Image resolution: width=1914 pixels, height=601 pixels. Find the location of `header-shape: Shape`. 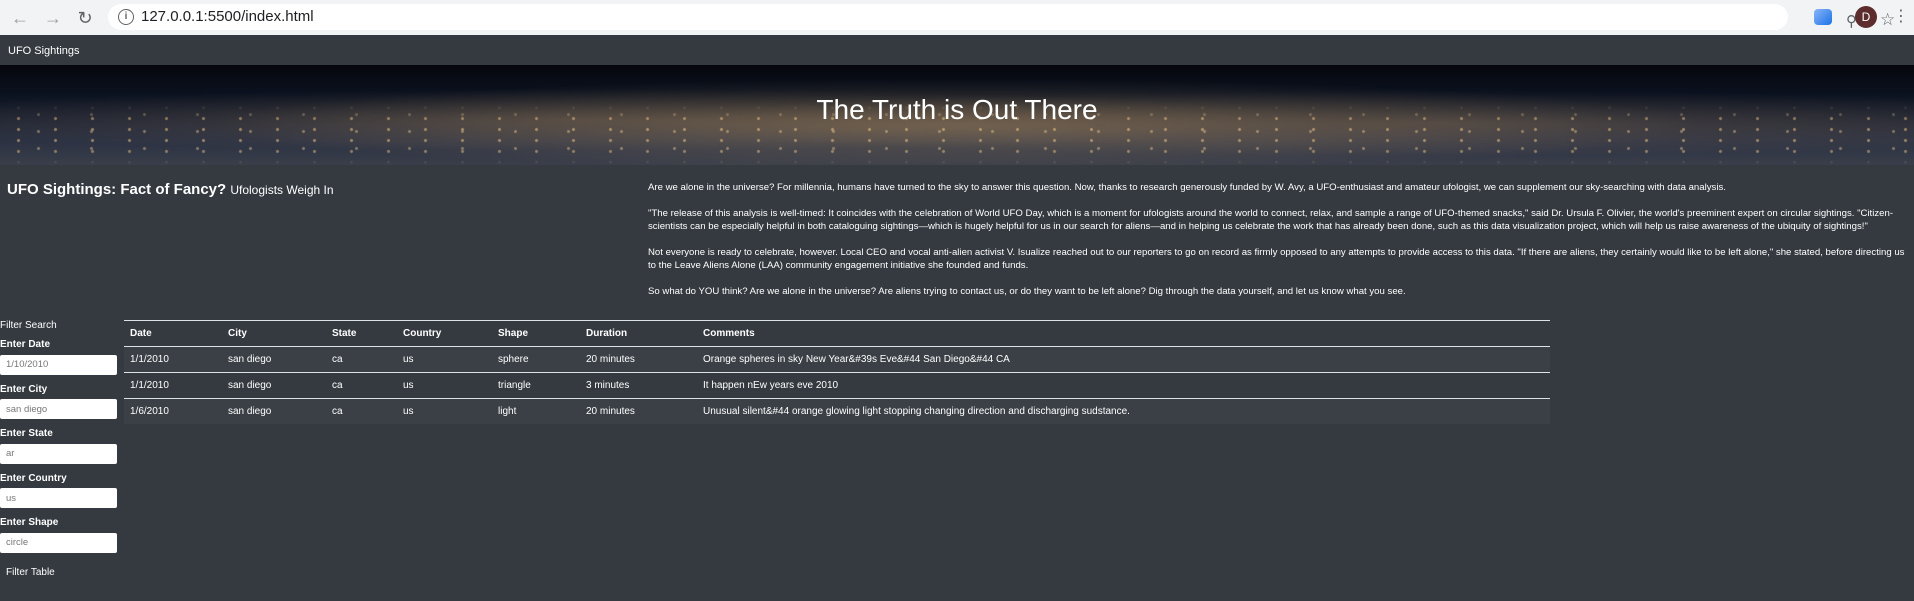

header-shape: Shape is located at coordinates (536, 333).